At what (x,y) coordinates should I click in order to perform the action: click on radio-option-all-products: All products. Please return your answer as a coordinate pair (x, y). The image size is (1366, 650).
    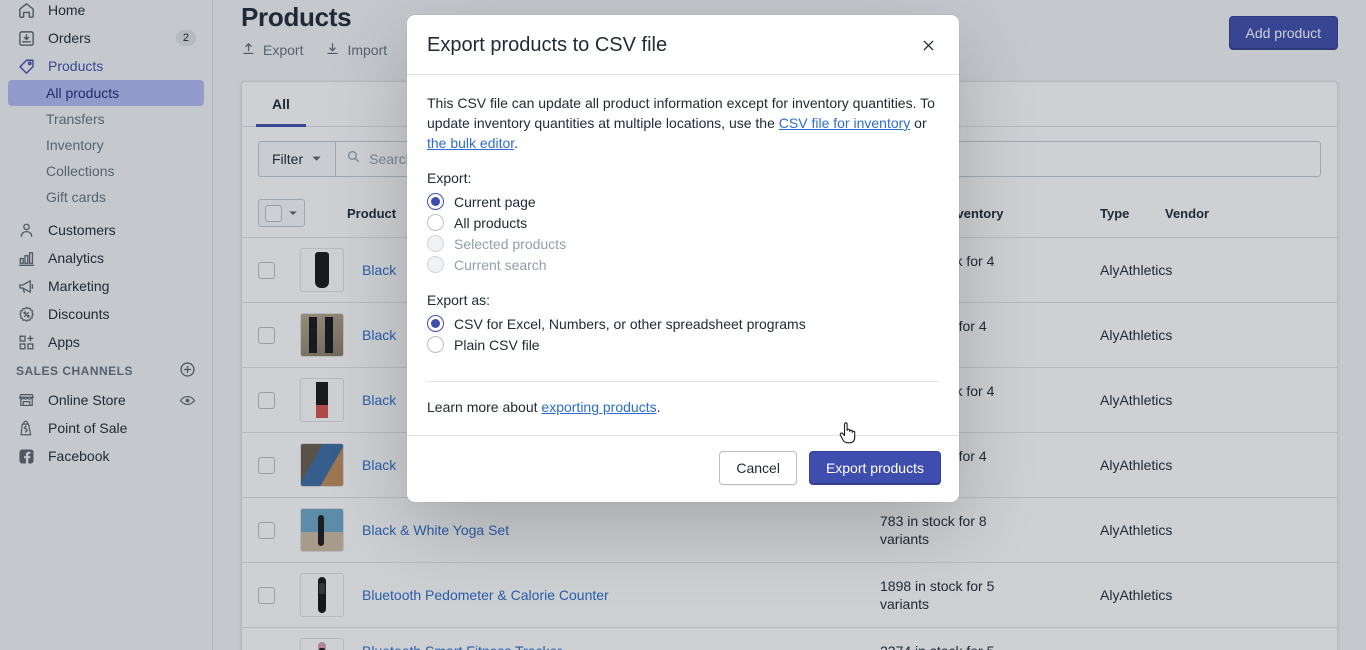
    Looking at the image, I should click on (683, 222).